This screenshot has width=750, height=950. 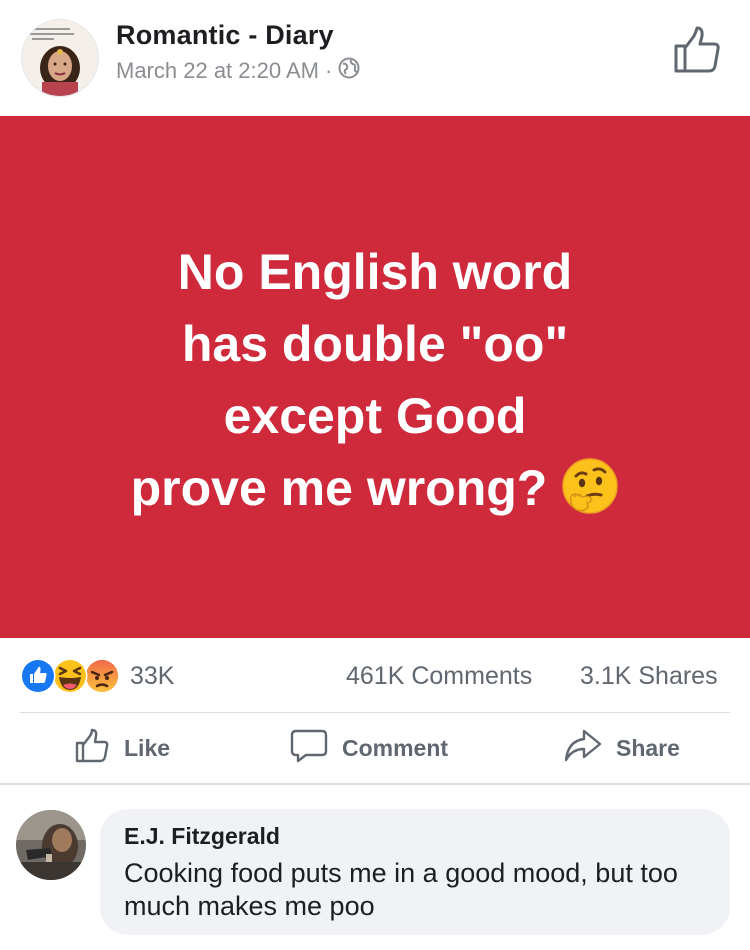 I want to click on shares-count: 3.1K Shares, so click(x=649, y=676).